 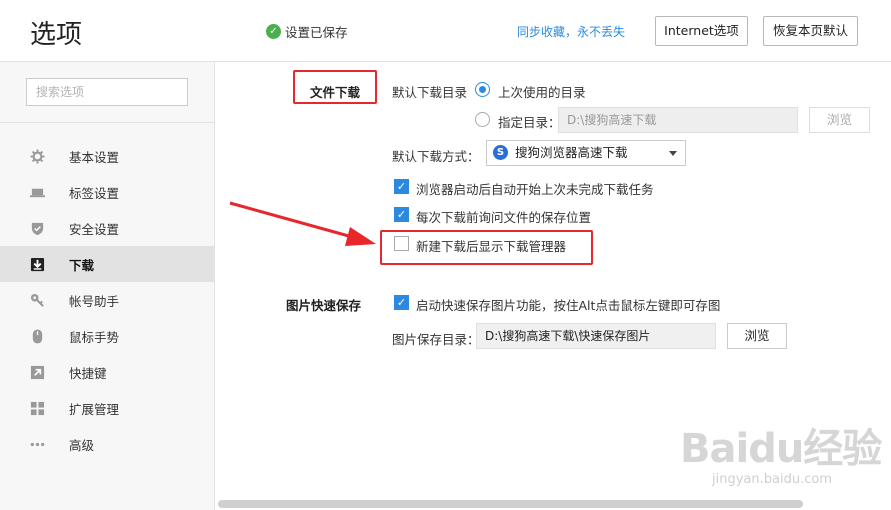 What do you see at coordinates (772, 479) in the screenshot?
I see `baidu-watermark-url: jingyan.baidu.com` at bounding box center [772, 479].